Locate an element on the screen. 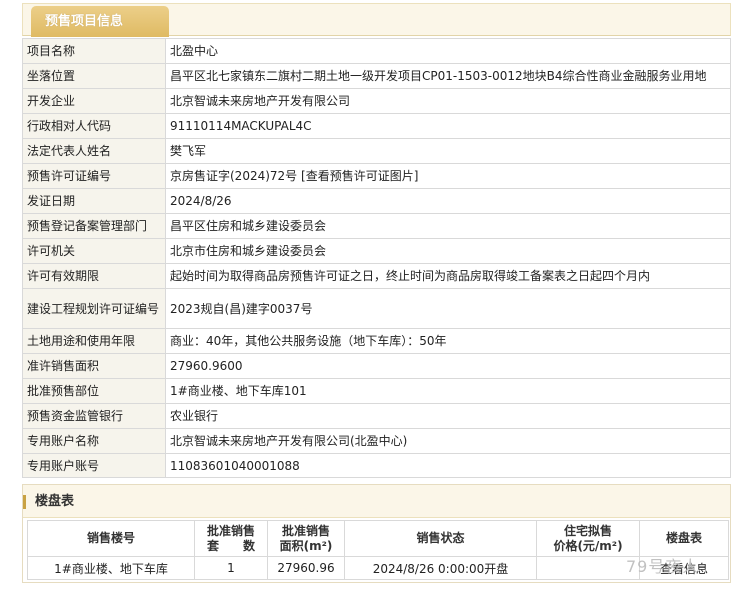  info-label: 建设工程规划许可证编号 is located at coordinates (94, 308).